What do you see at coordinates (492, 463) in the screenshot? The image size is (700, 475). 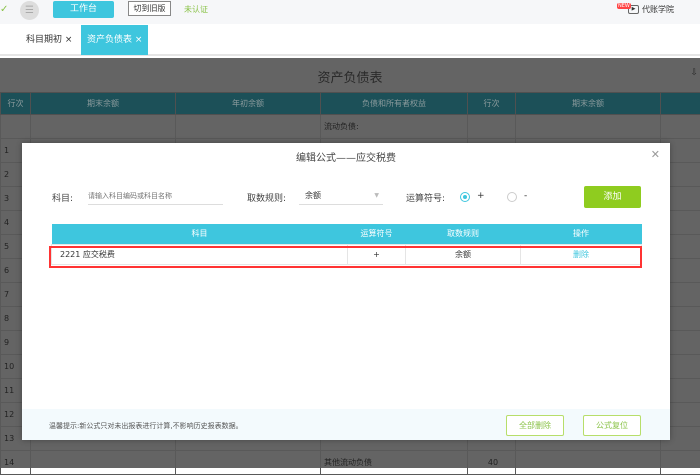 I see `liability-row-no-cell: 40` at bounding box center [492, 463].